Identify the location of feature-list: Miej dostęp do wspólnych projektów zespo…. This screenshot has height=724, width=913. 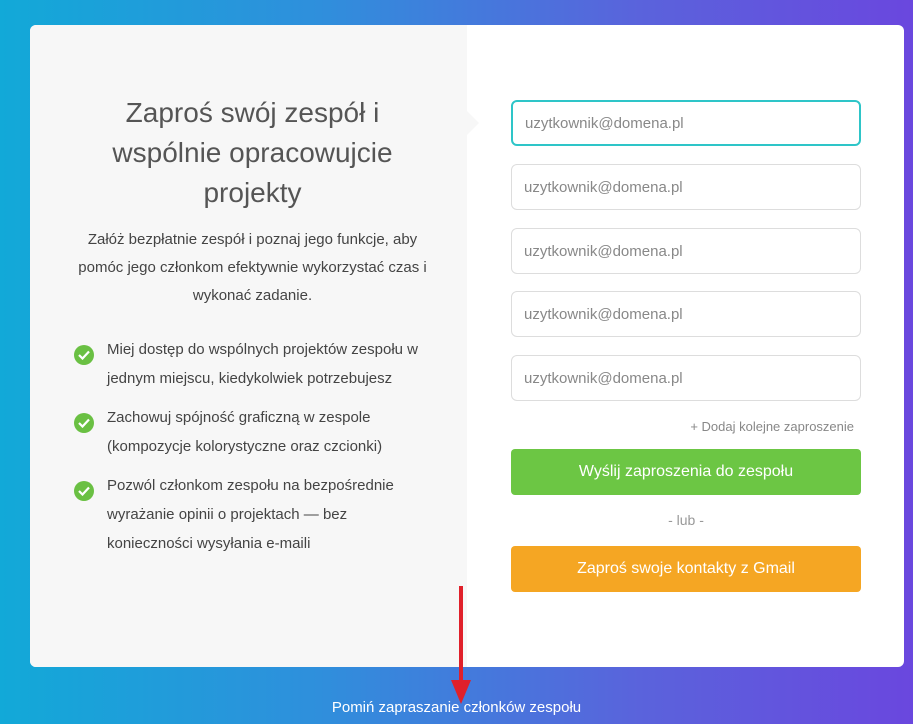
(254, 451).